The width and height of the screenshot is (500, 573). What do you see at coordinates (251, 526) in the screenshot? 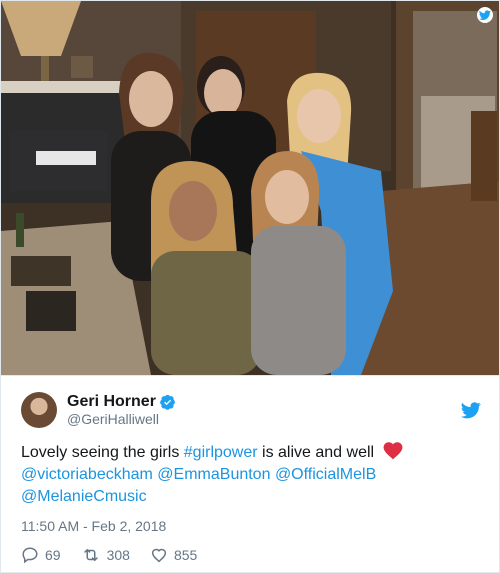
I see `tweet-timestamp: 11:50 AM - Feb 2, 2018` at bounding box center [251, 526].